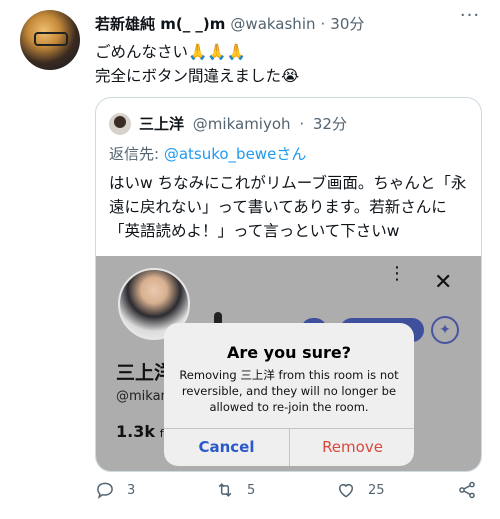 The image size is (500, 519). Describe the element at coordinates (470, 17) in the screenshot. I see `more-options-icon: ···` at that location.